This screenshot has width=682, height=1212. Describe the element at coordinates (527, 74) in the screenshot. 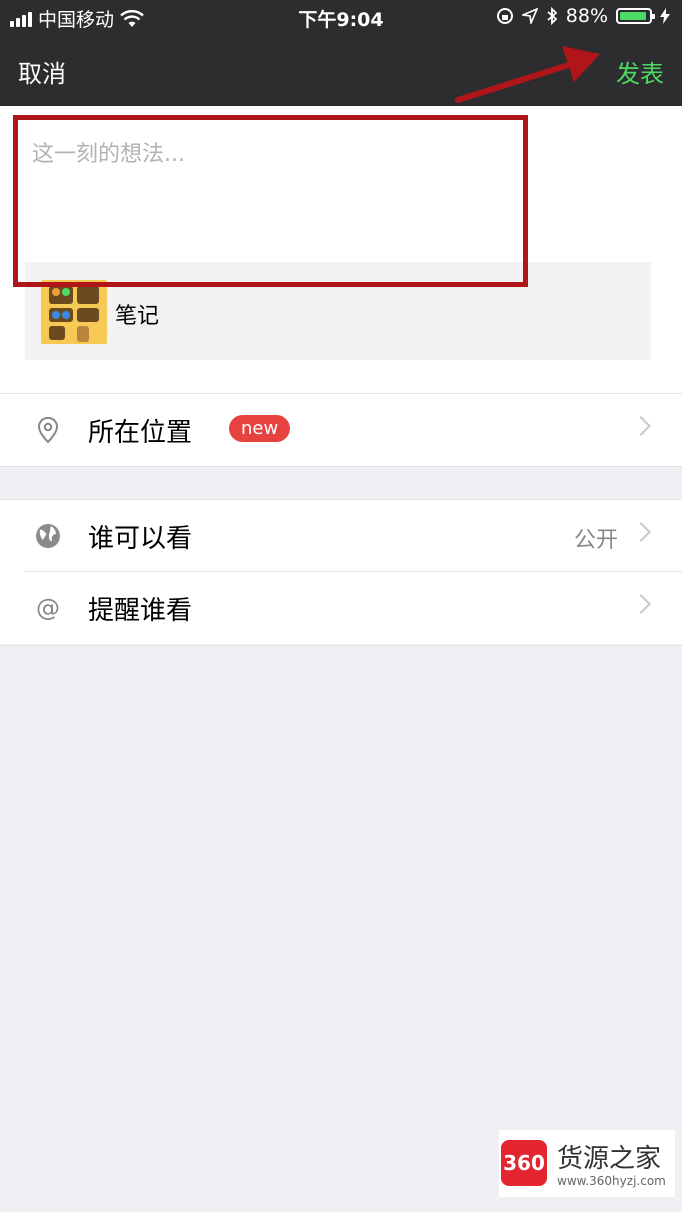

I see `annotation-arrow` at that location.